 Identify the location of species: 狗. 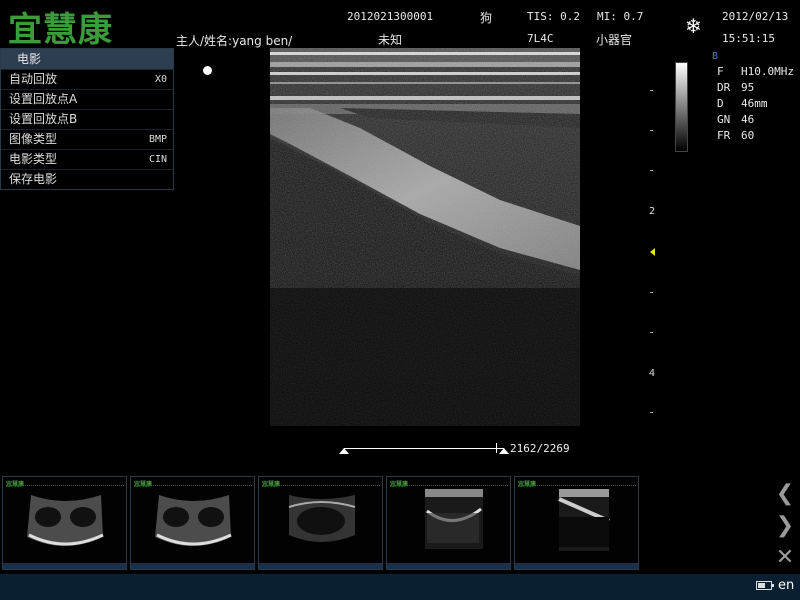
(486, 18).